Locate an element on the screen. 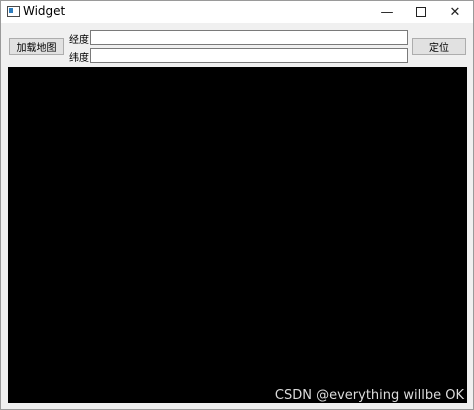 This screenshot has width=474, height=410. minimize-icon: — is located at coordinates (387, 12).